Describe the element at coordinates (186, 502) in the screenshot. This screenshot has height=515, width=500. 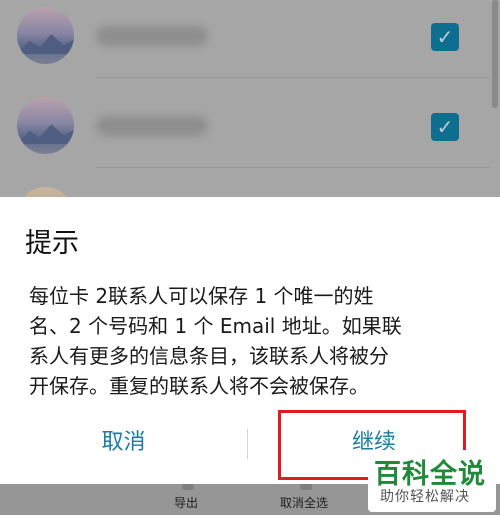
I see `export-button: 导出` at that location.